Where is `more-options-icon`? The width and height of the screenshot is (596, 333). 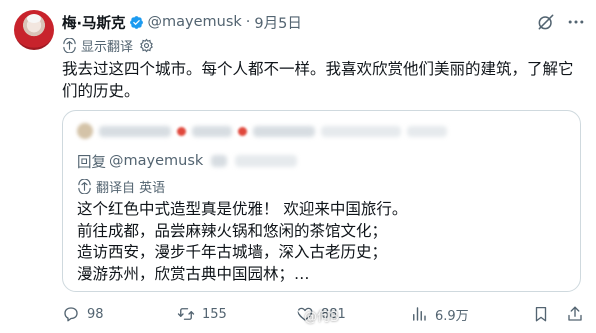
more-options-icon is located at coordinates (576, 22).